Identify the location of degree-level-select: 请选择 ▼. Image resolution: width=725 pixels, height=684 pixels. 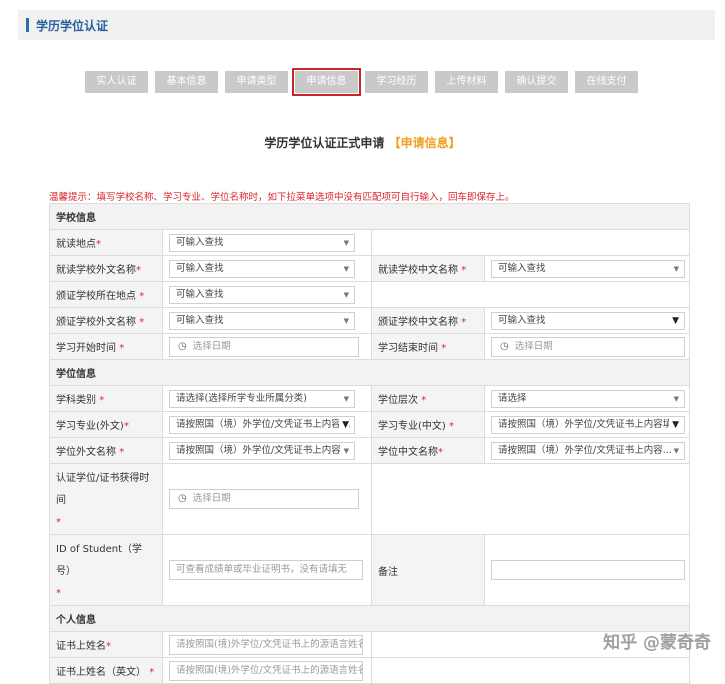
(588, 398).